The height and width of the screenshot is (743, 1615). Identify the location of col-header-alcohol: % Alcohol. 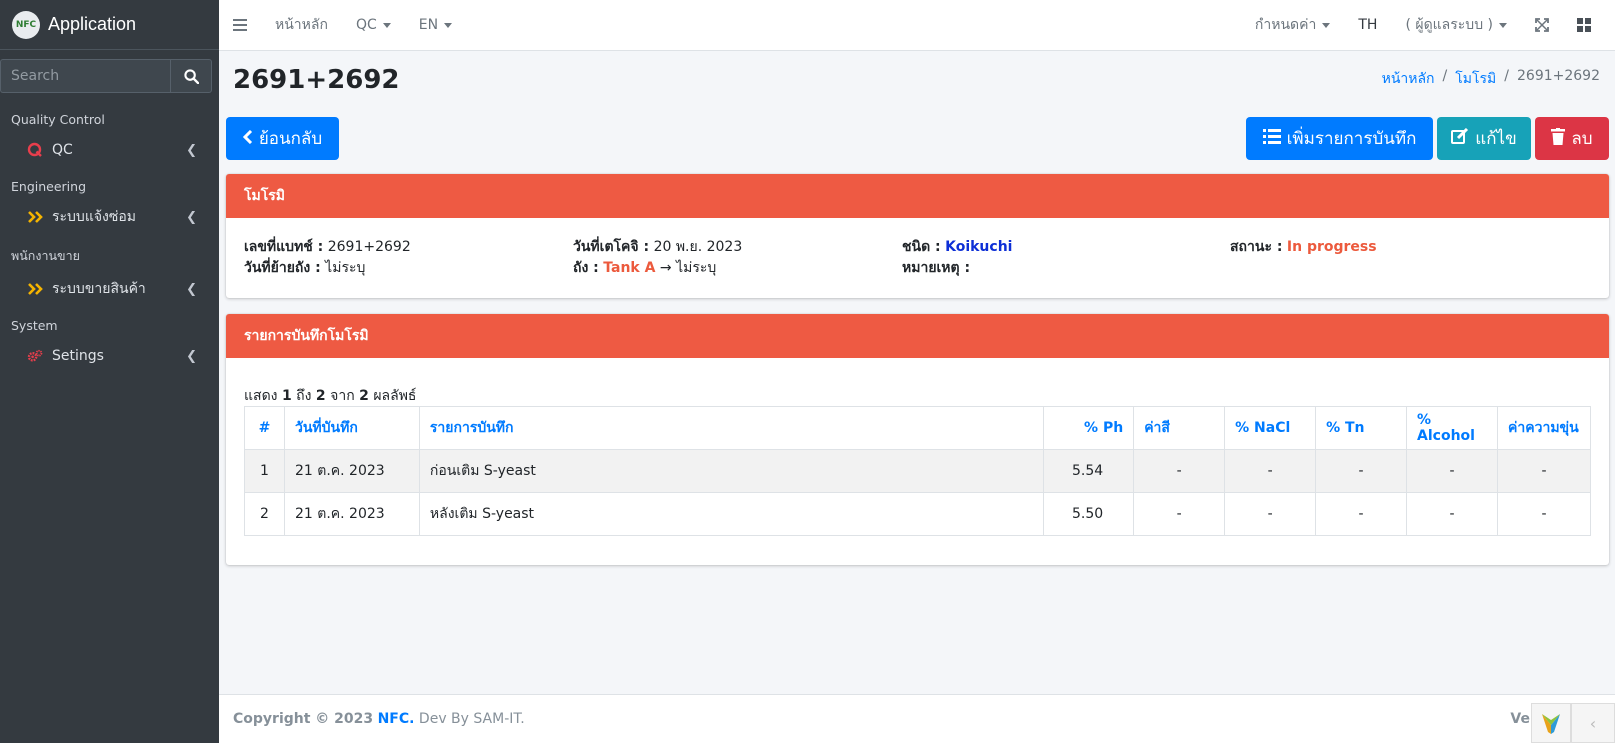
(1452, 428).